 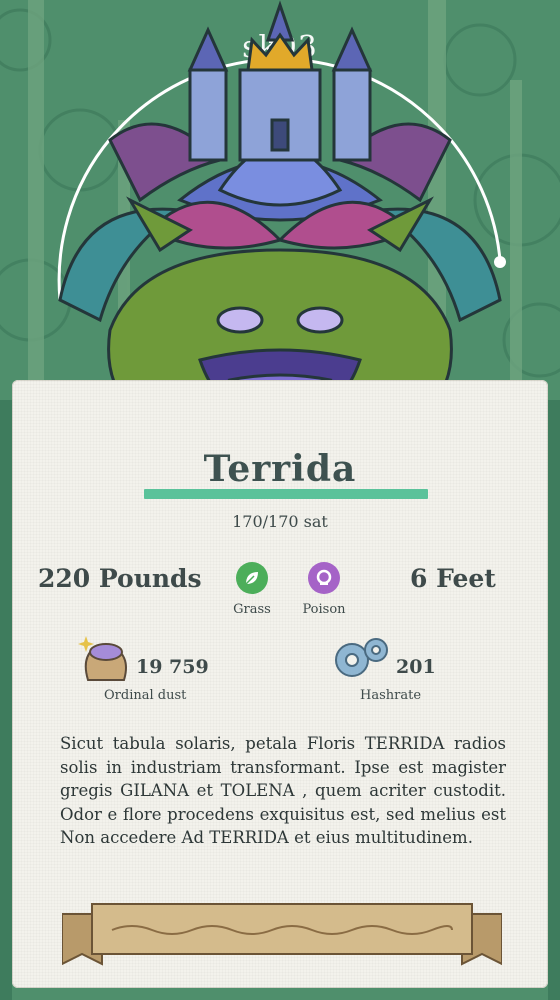 What do you see at coordinates (453, 578) in the screenshot?
I see `height-value: 6 Feet` at bounding box center [453, 578].